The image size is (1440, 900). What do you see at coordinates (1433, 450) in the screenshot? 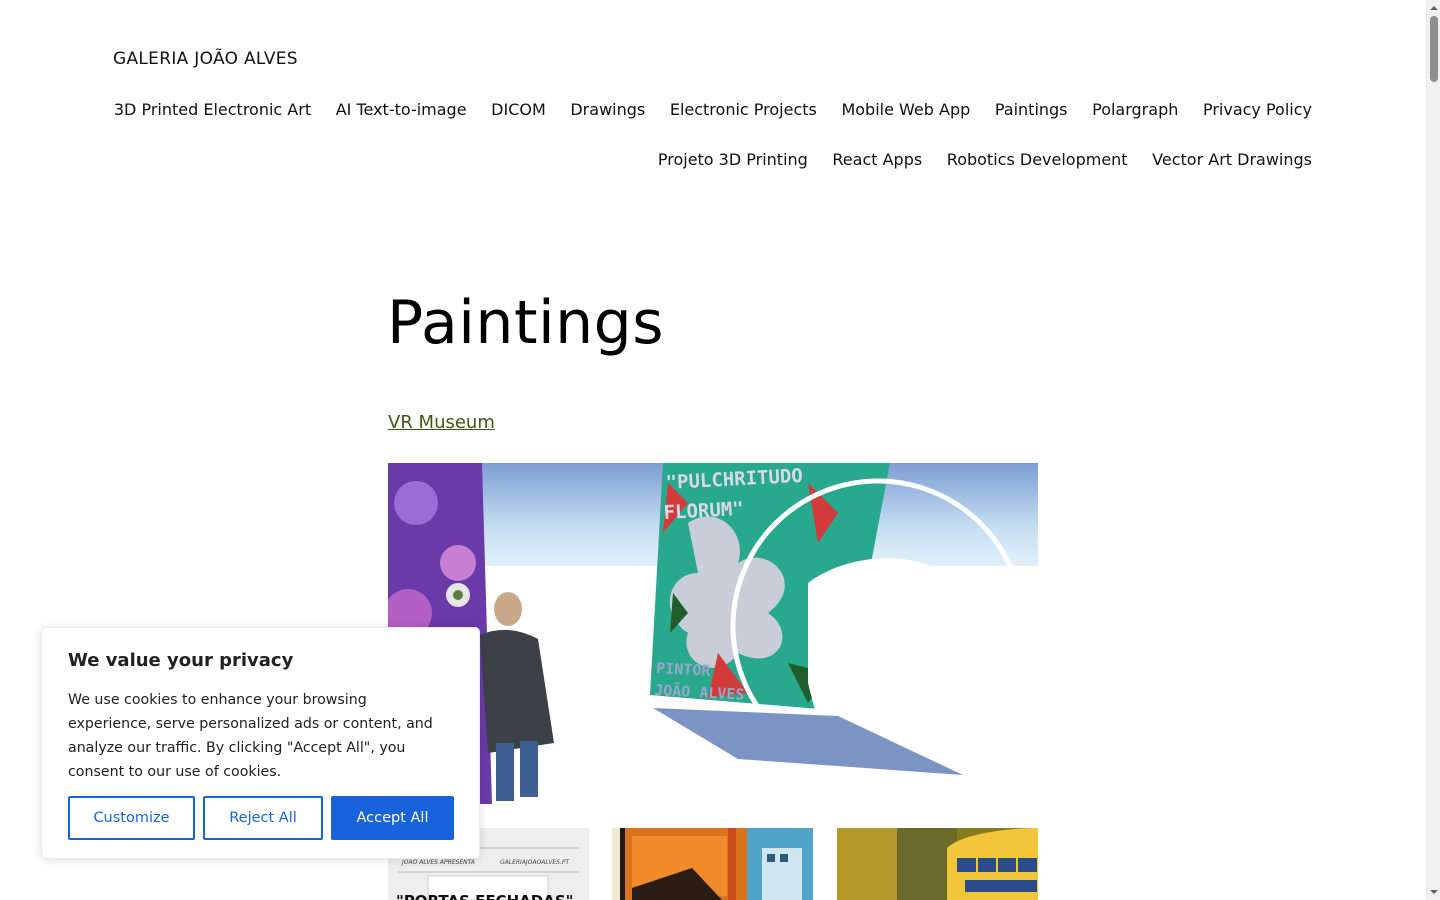
I see `page-scrollbar` at bounding box center [1433, 450].